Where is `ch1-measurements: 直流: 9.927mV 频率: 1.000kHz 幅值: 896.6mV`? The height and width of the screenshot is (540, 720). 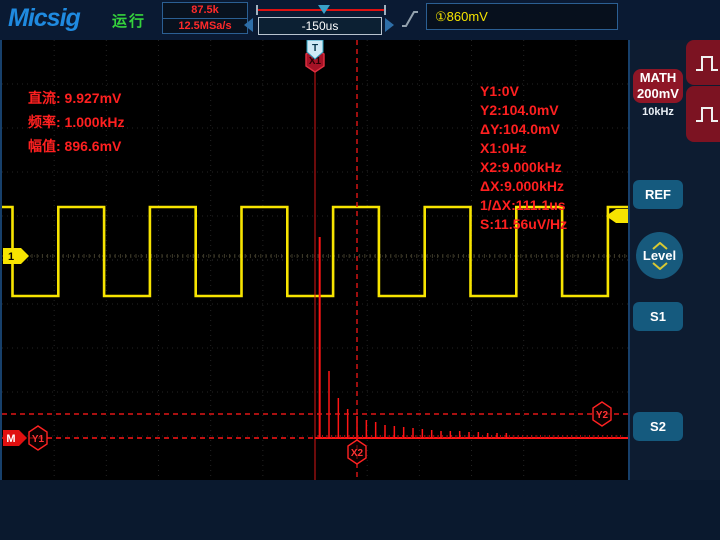 ch1-measurements: 直流: 9.927mV 频率: 1.000kHz 幅值: 896.6mV is located at coordinates (76, 122).